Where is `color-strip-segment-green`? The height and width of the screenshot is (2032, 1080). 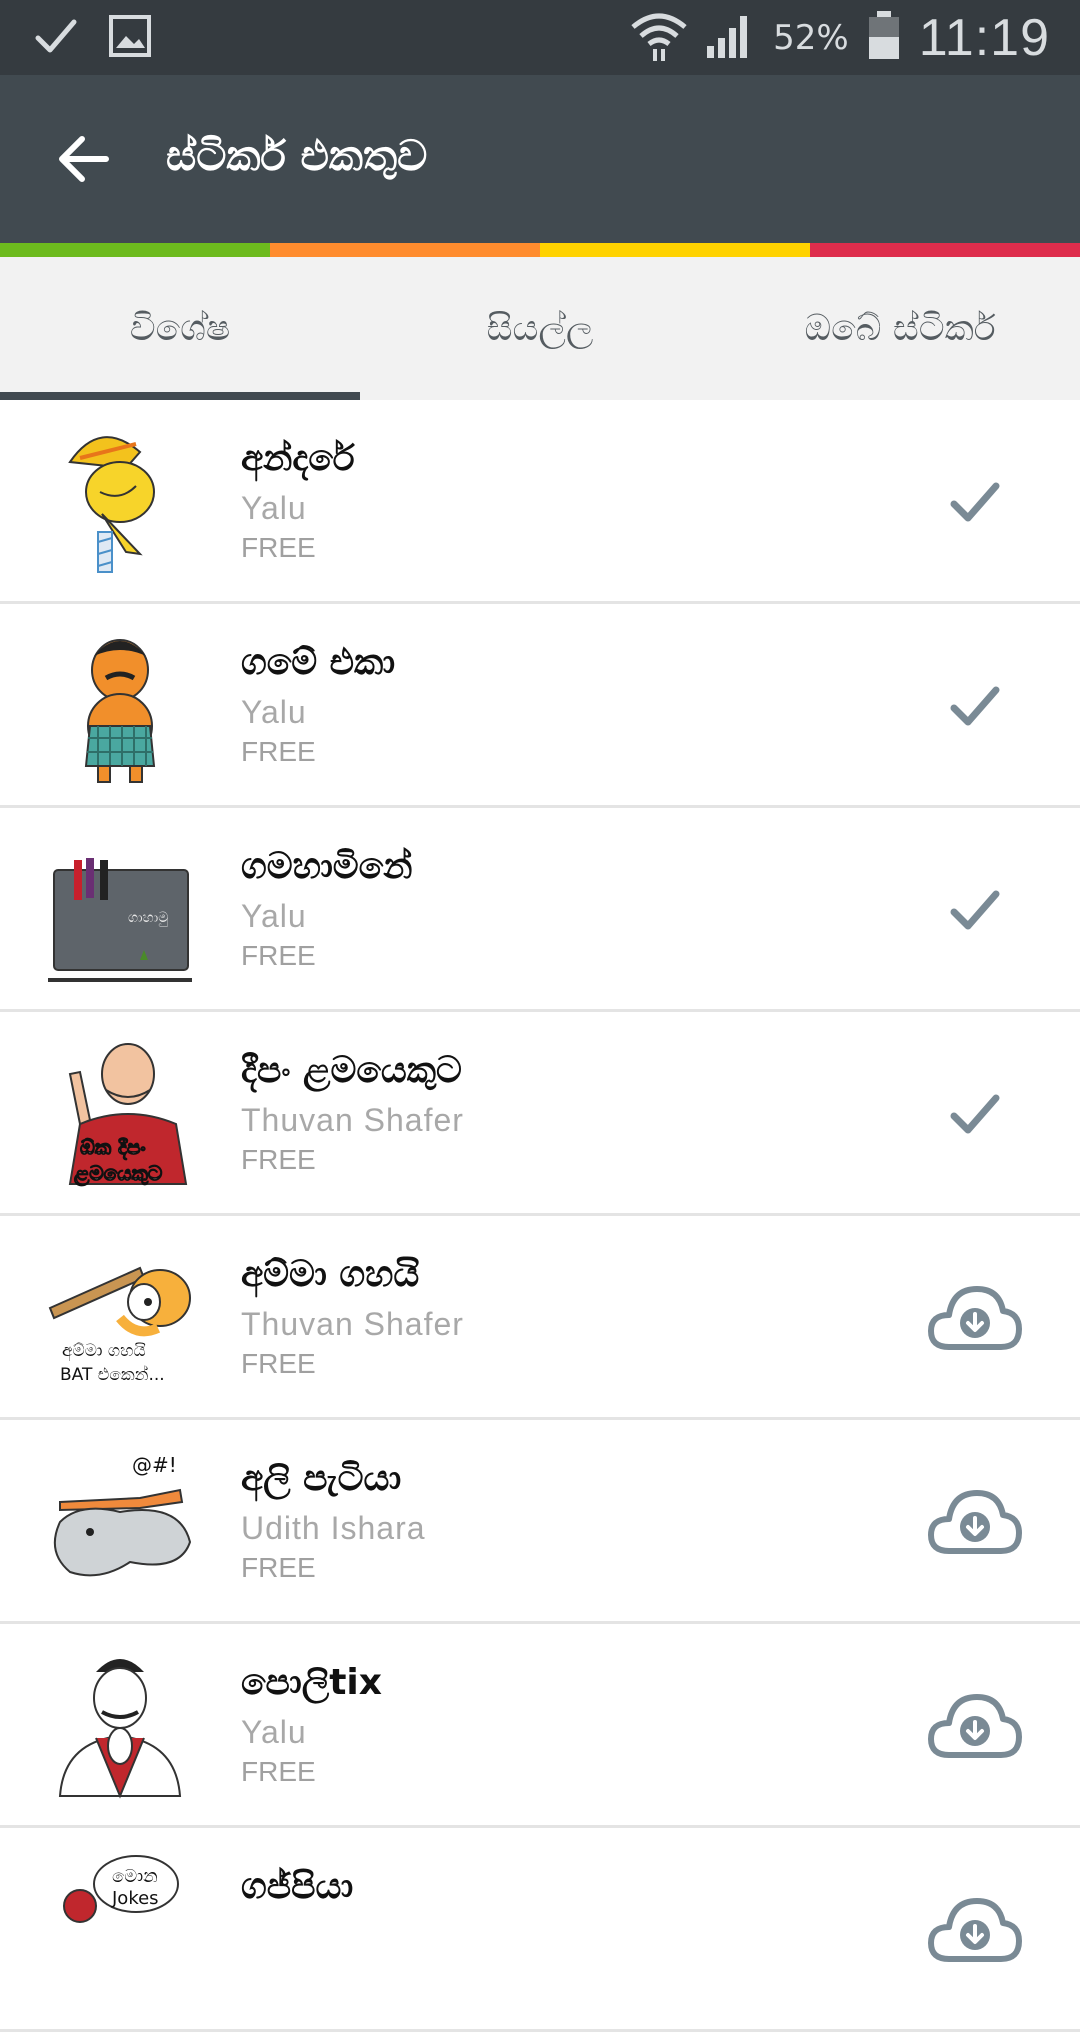 color-strip-segment-green is located at coordinates (135, 250).